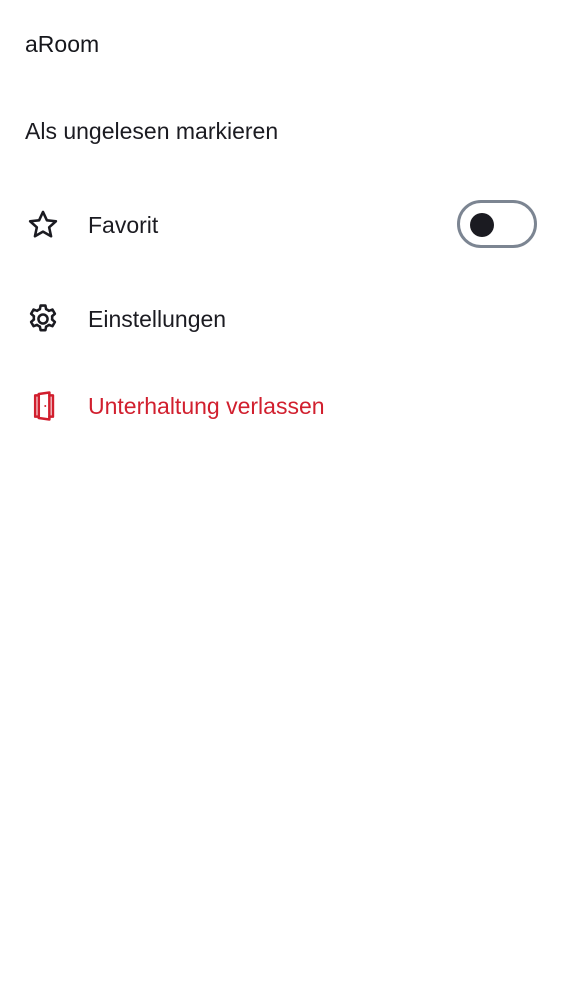 This screenshot has width=562, height=1000. I want to click on room-name: aRoom, so click(62, 44).